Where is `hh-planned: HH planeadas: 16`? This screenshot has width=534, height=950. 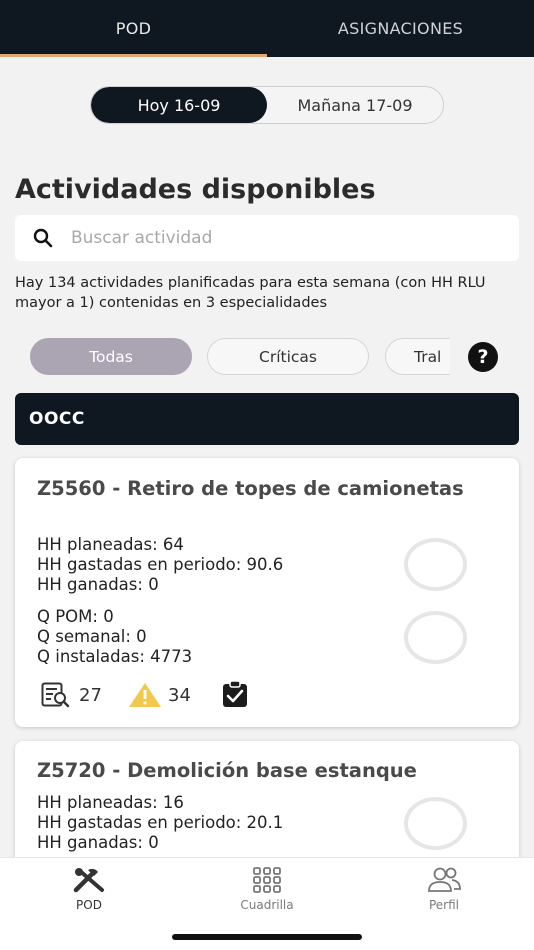
hh-planned: HH planeadas: 16 is located at coordinates (110, 802).